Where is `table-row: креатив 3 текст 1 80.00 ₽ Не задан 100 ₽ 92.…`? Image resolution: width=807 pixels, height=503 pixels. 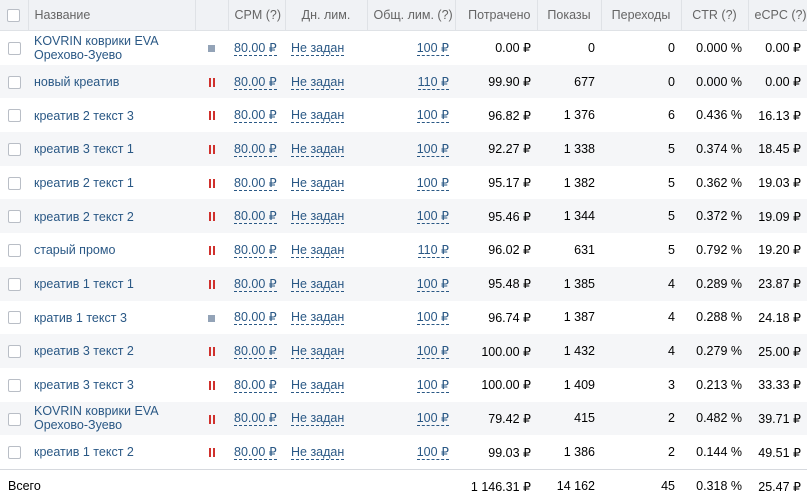 table-row: креатив 3 текст 1 80.00 ₽ Не задан 100 ₽ 92.… is located at coordinates (403, 149).